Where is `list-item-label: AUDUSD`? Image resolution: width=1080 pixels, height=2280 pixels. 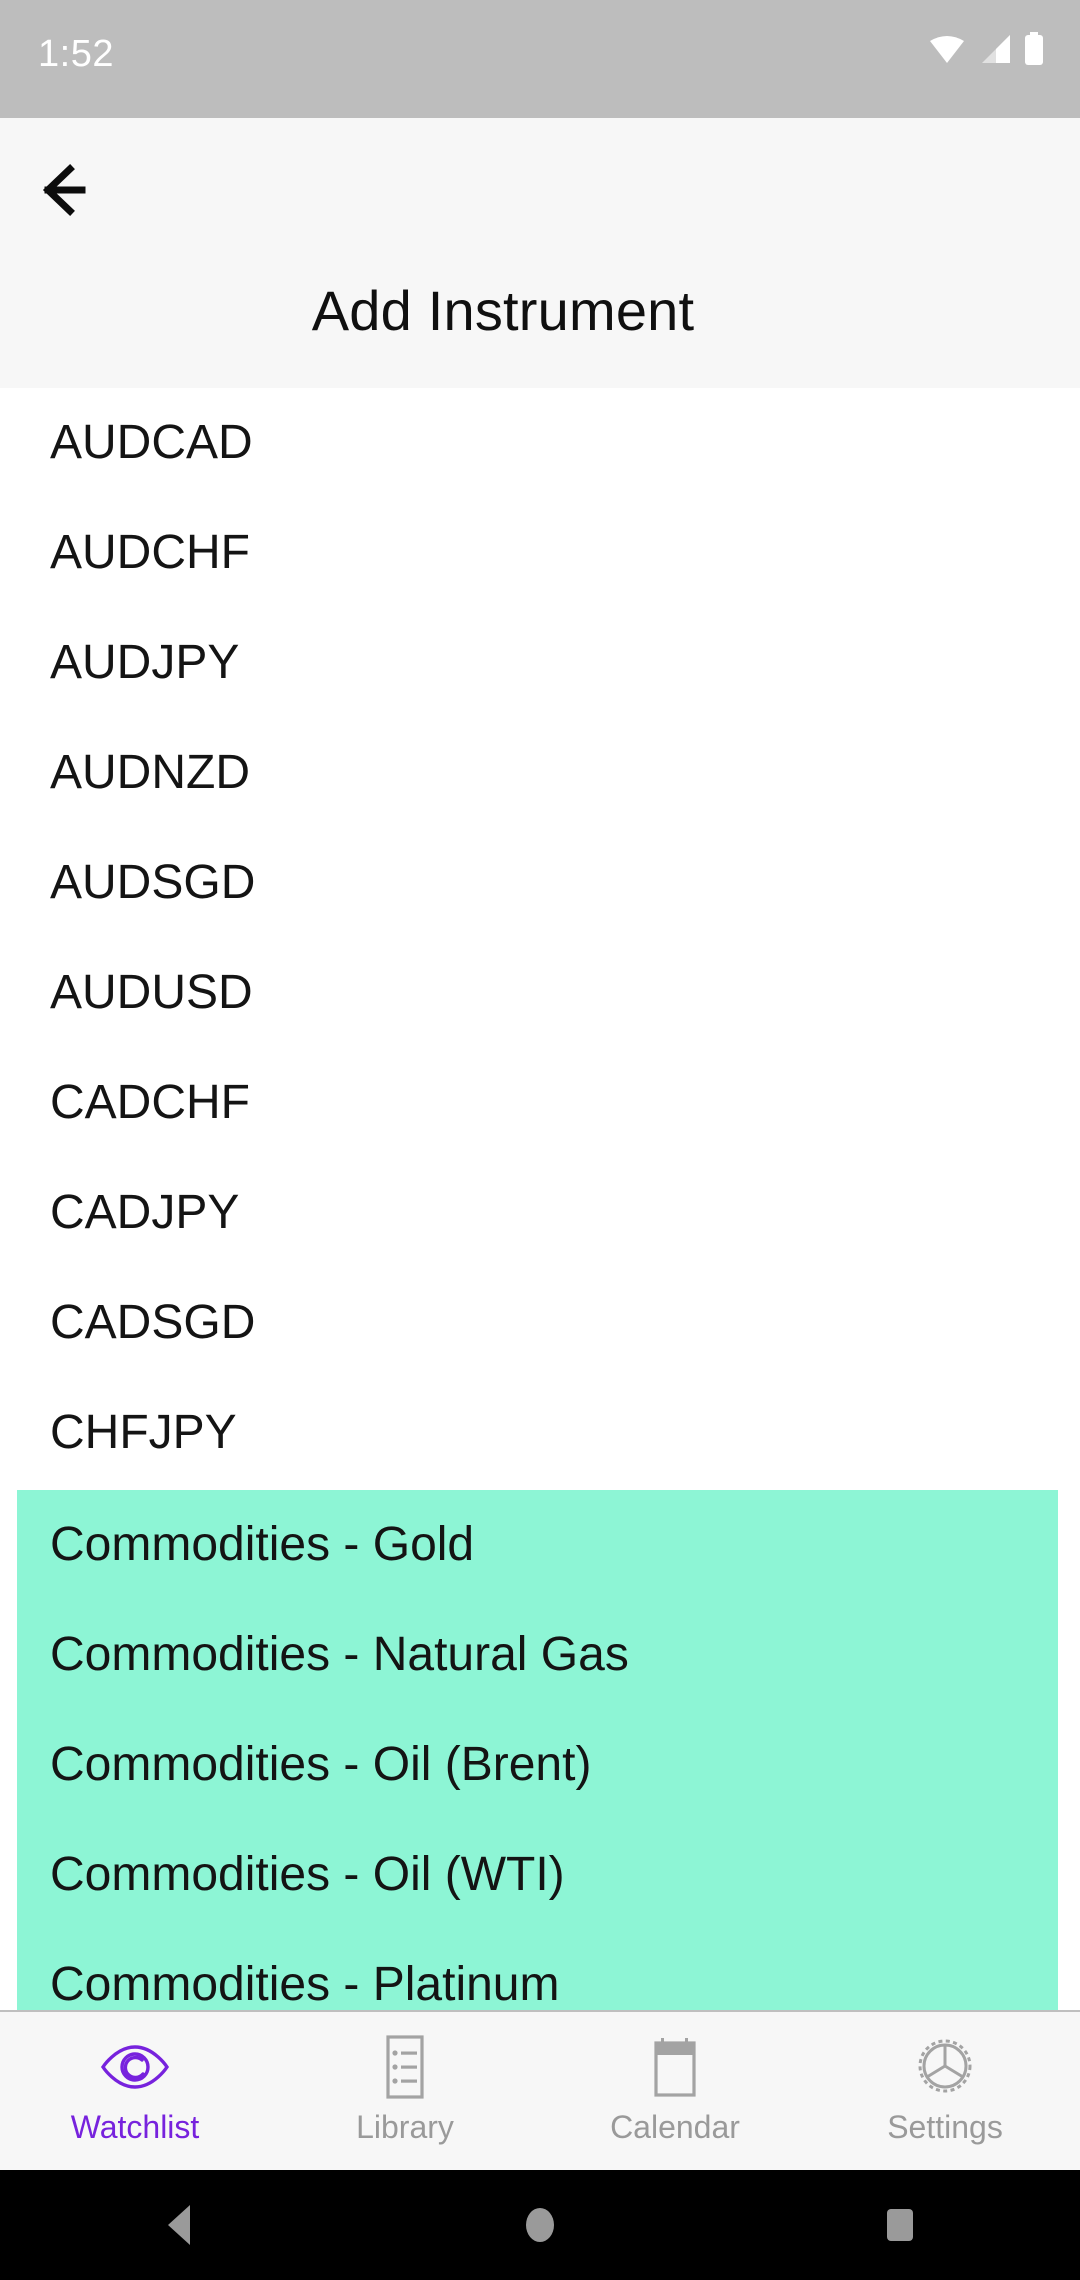 list-item-label: AUDUSD is located at coordinates (151, 992).